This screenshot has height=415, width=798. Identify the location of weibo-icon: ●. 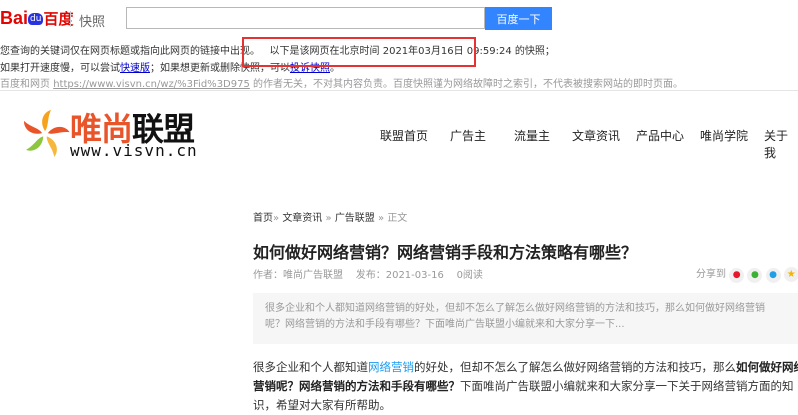
(737, 275).